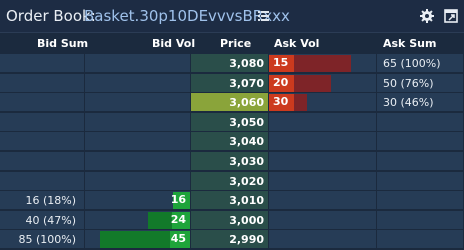 Image resolution: width=464 pixels, height=250 pixels. I want to click on price-value: 3,060, so click(246, 103).